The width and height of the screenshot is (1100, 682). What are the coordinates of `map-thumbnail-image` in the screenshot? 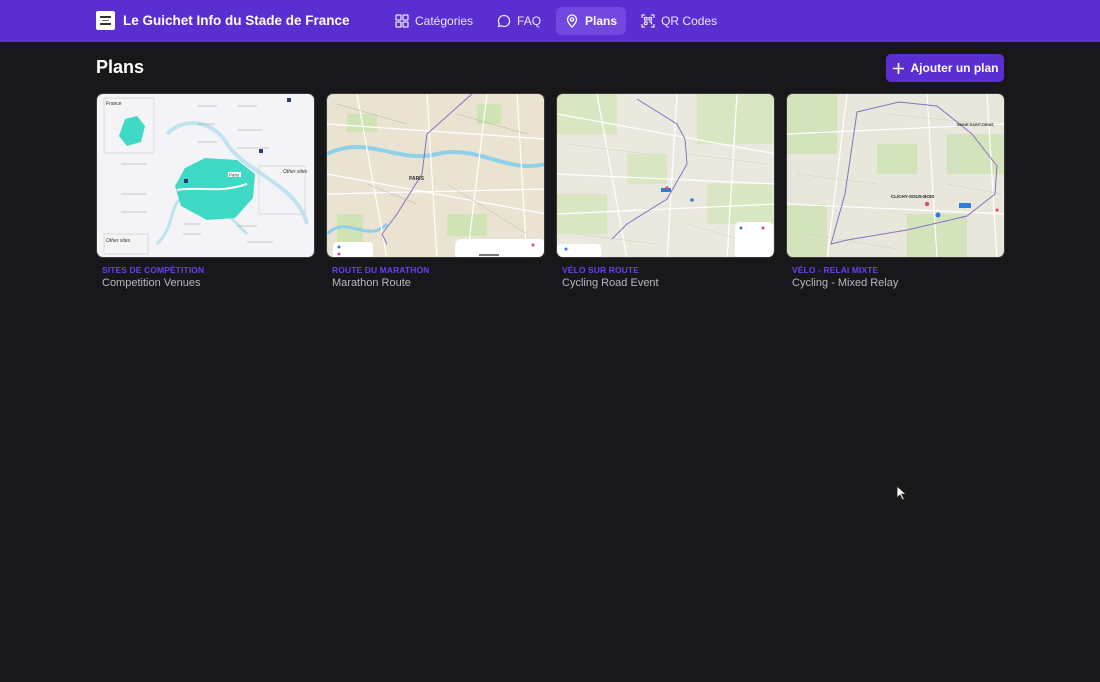 It's located at (665, 175).